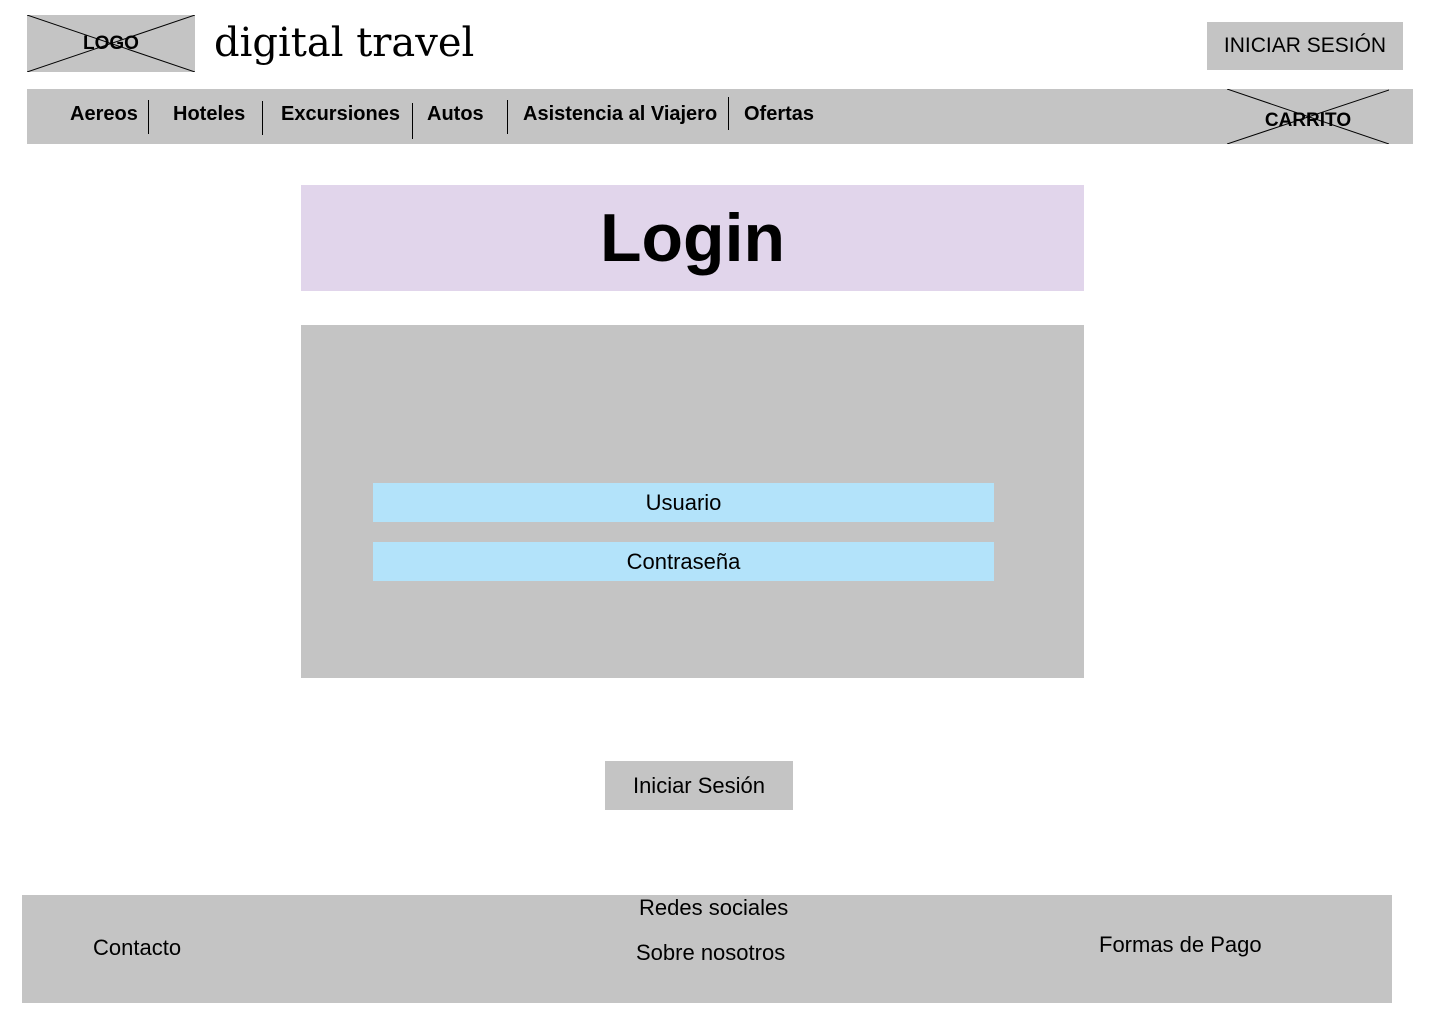  I want to click on nav-item-excursiones: Excursiones, so click(340, 116).